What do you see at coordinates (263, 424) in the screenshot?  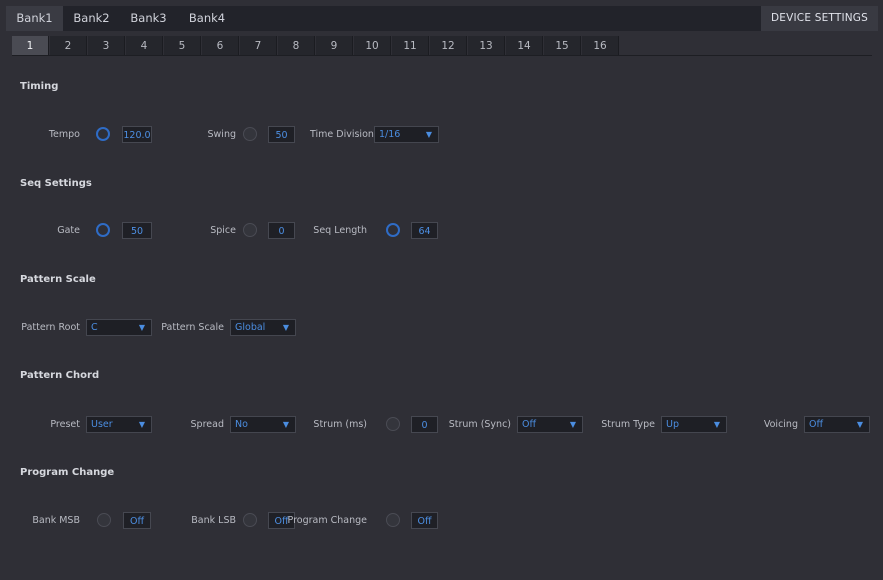 I see `spread-dropdown: No ▼` at bounding box center [263, 424].